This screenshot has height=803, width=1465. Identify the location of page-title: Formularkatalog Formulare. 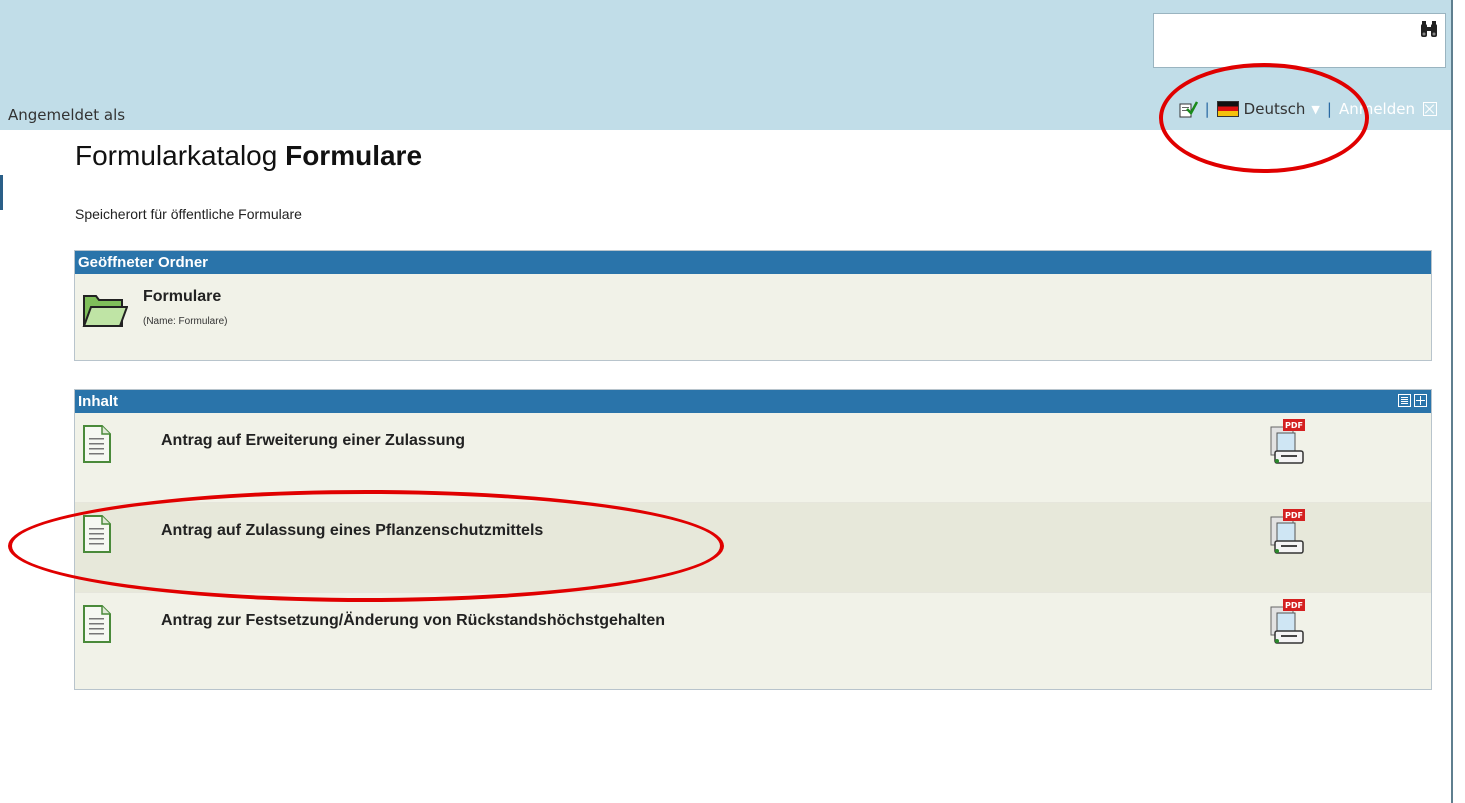
(248, 156).